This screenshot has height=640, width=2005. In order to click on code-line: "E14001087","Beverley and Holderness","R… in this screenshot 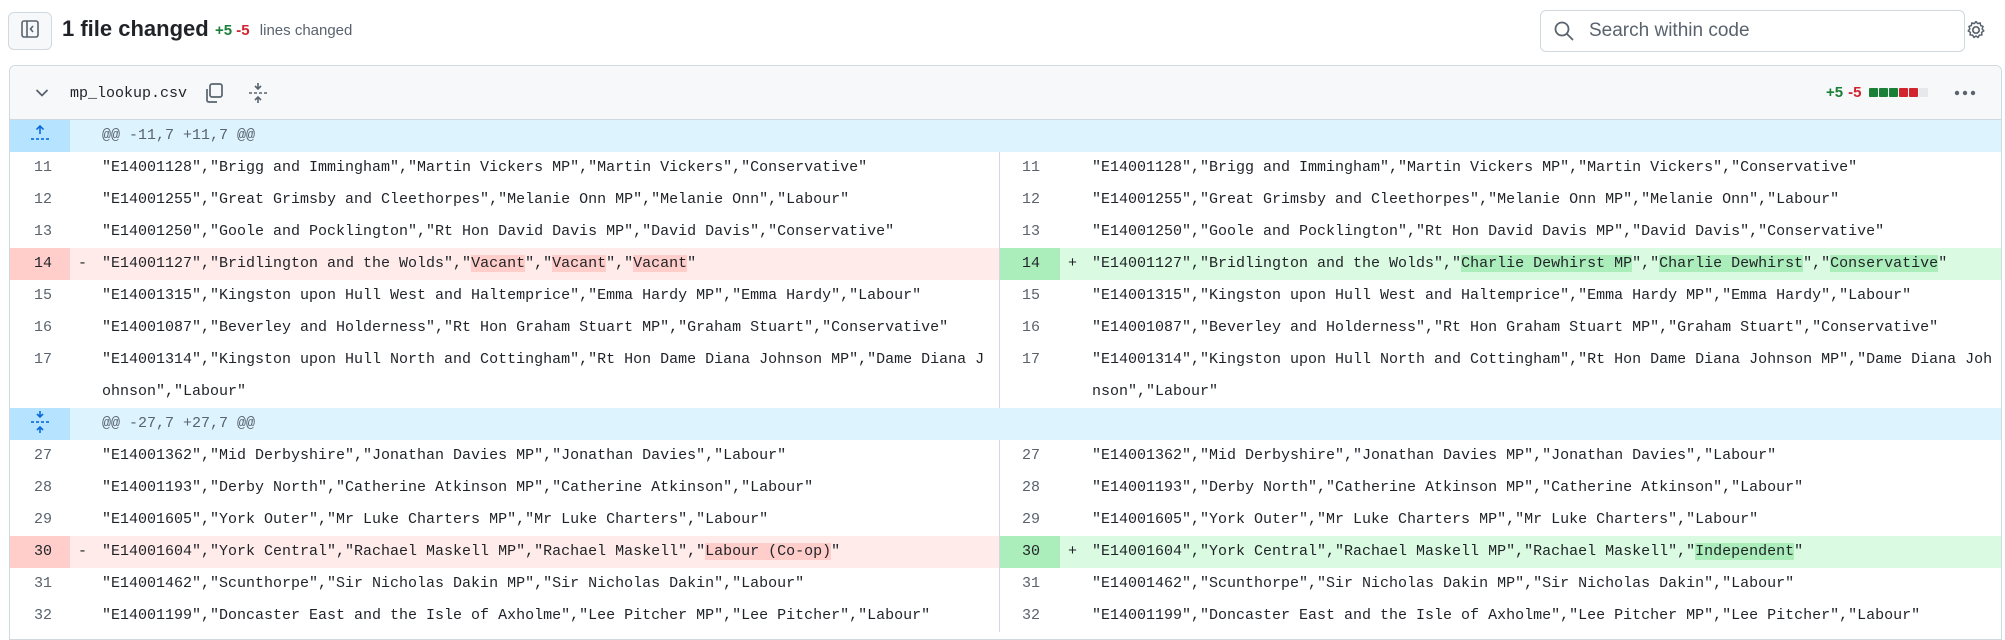, I will do `click(525, 327)`.